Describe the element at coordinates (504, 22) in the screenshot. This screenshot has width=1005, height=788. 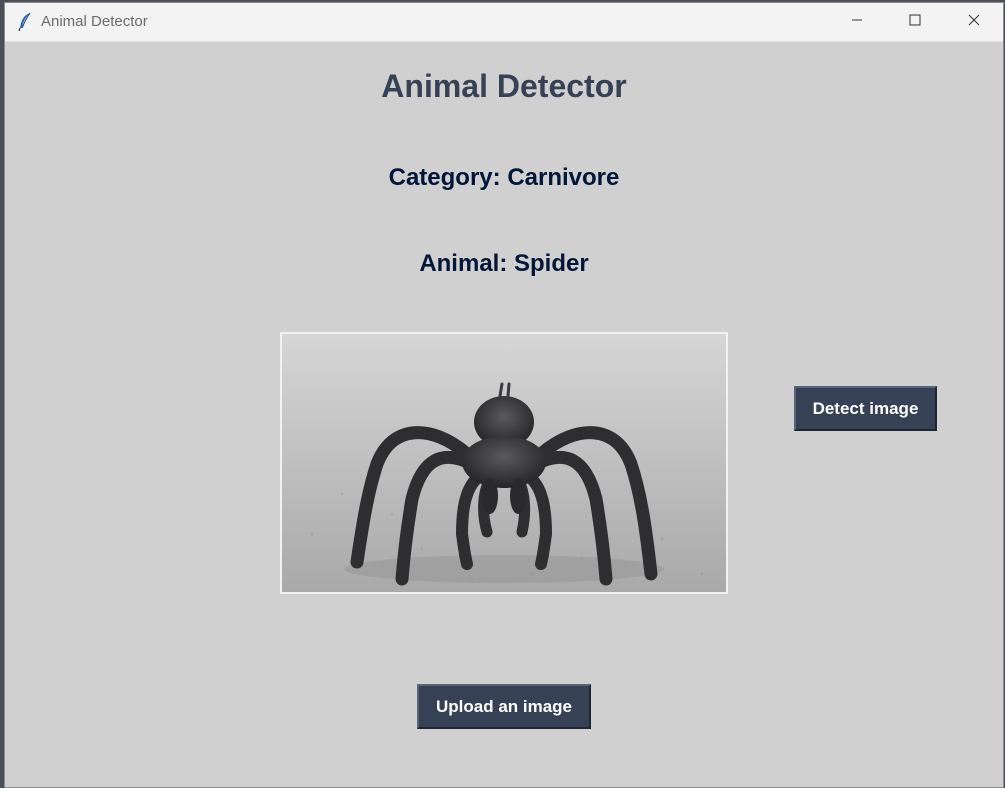
I see `title-bar: Animal Detector` at that location.